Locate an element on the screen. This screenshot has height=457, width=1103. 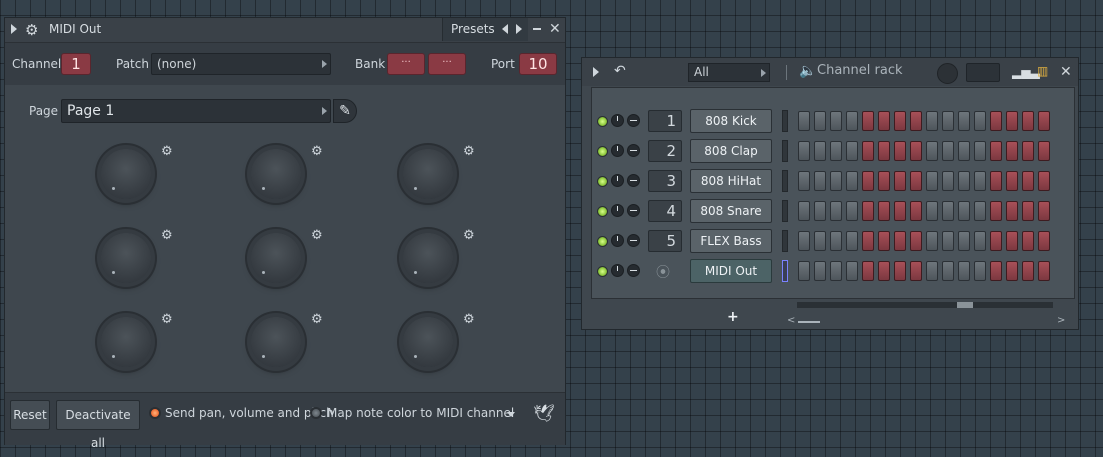
channel-button: 808 Snare is located at coordinates (731, 211).